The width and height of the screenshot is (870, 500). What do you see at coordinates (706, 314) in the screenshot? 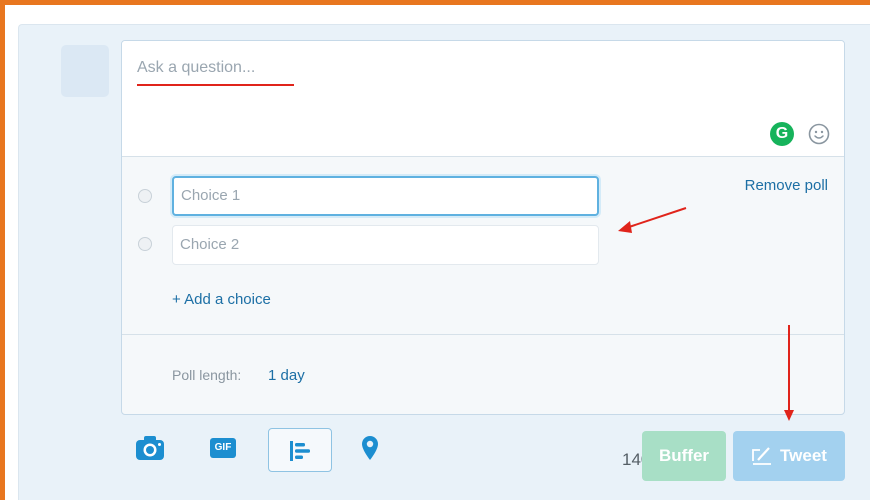
I see `annotation-arrows` at bounding box center [706, 314].